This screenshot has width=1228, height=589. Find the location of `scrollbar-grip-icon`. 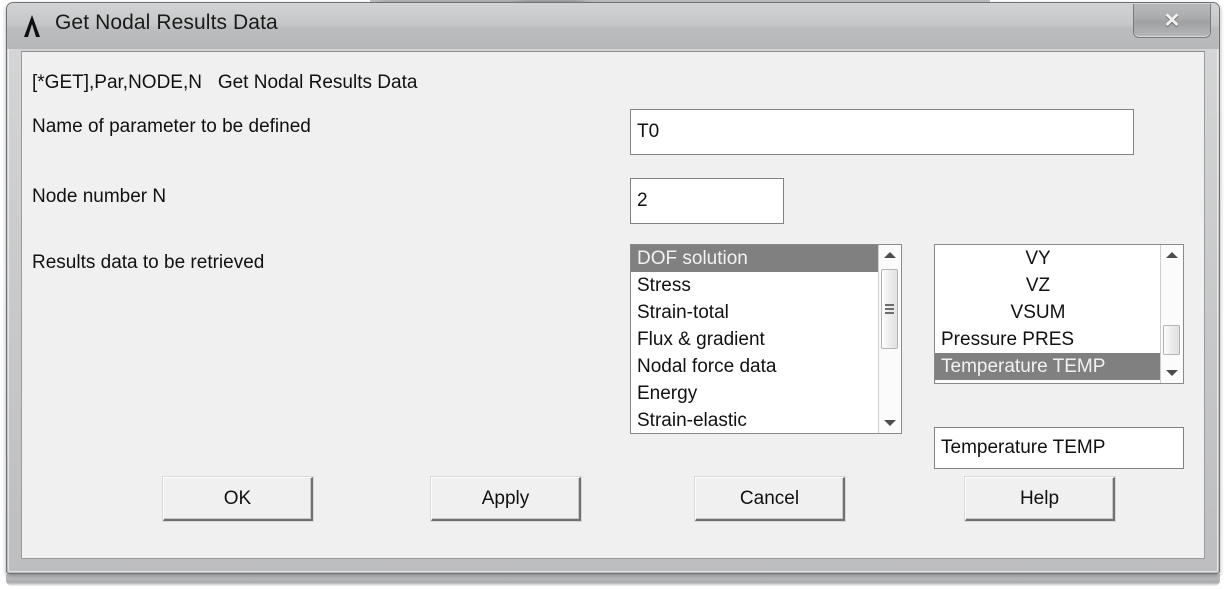

scrollbar-grip-icon is located at coordinates (889, 309).